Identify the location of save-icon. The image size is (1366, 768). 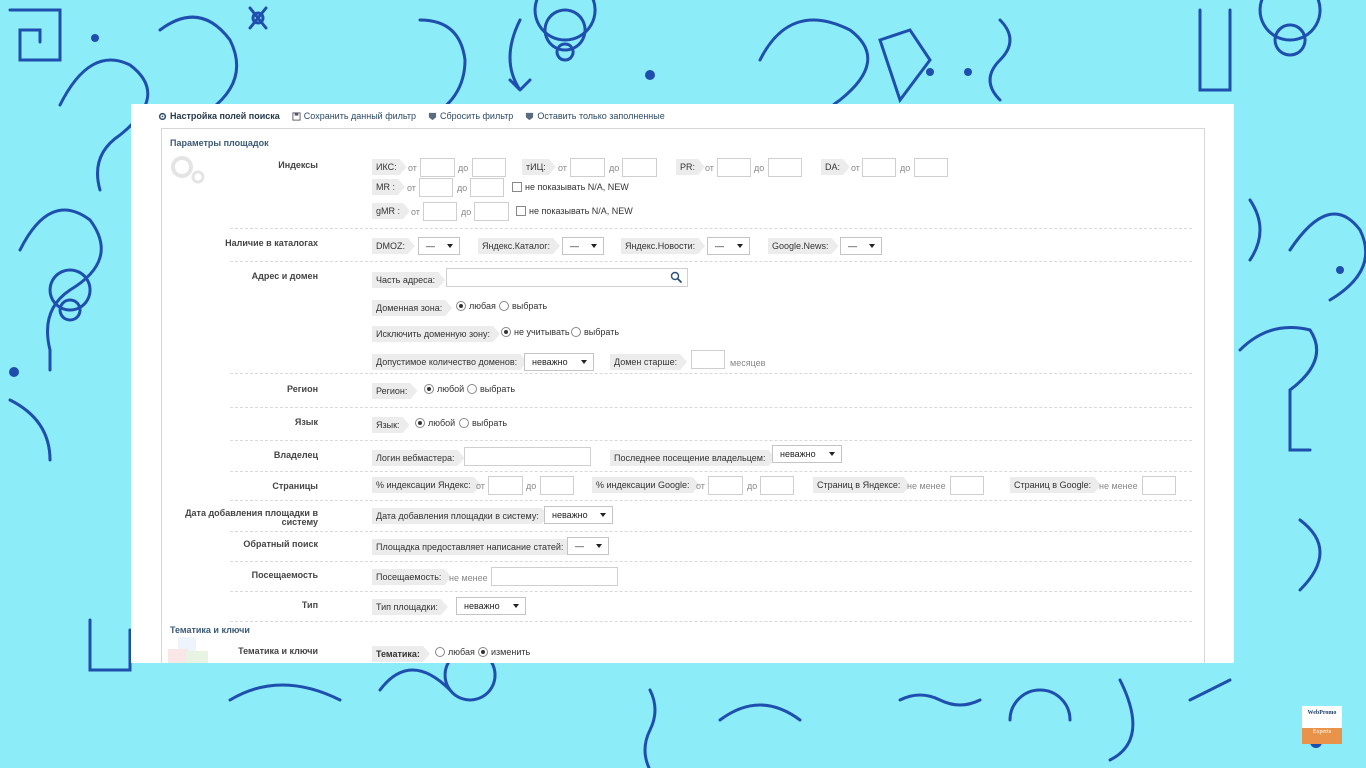
(296, 116).